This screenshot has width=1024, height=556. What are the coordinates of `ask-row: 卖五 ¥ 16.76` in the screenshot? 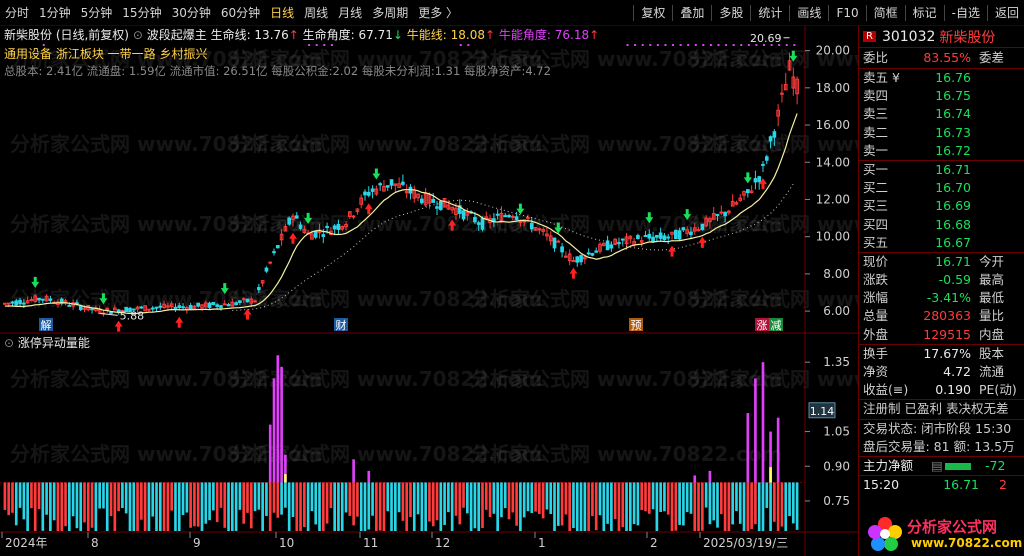 It's located at (941, 78).